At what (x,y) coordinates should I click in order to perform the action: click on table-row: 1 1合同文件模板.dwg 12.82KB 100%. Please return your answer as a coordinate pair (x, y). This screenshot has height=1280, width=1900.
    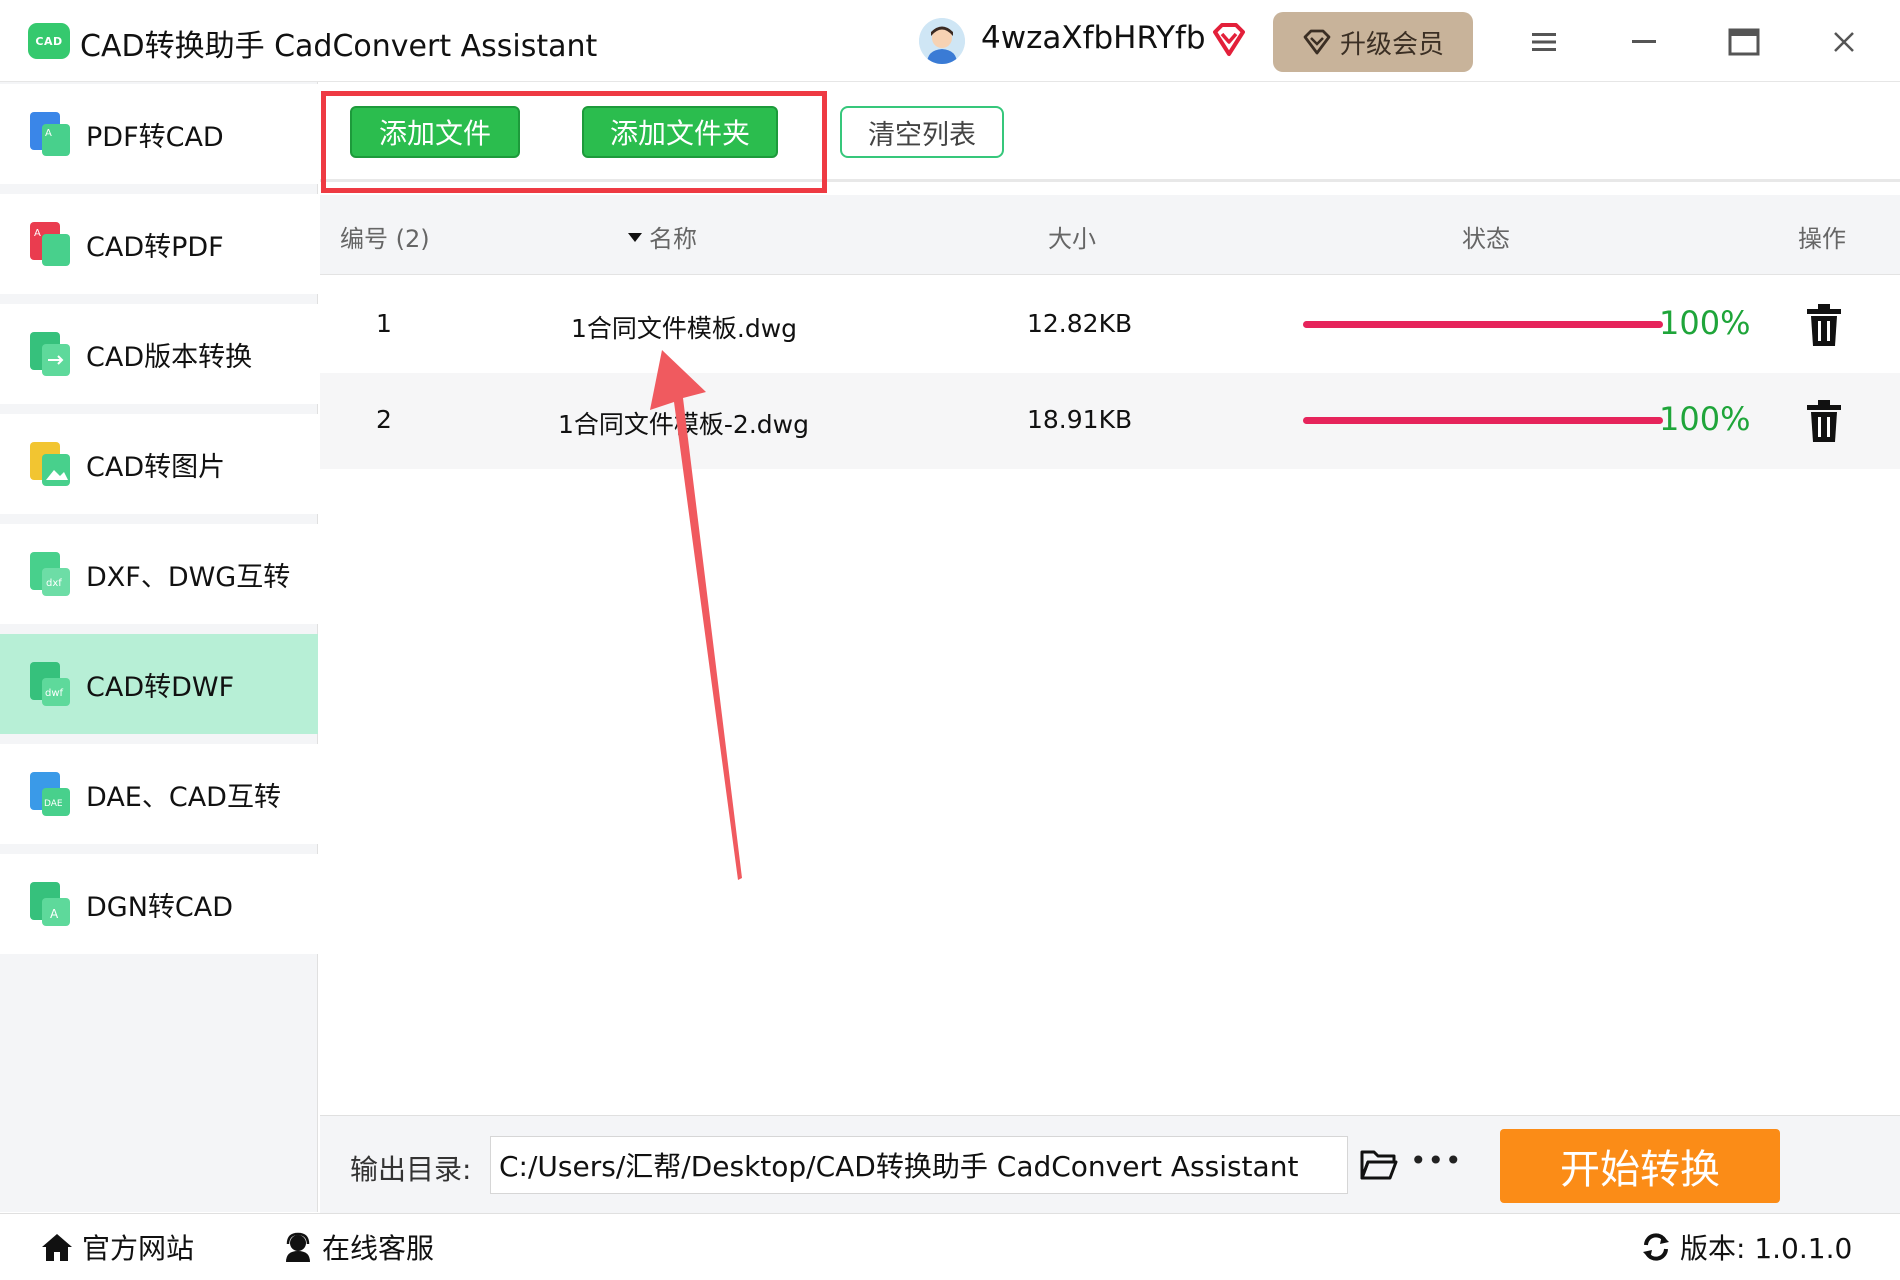
    Looking at the image, I should click on (1110, 325).